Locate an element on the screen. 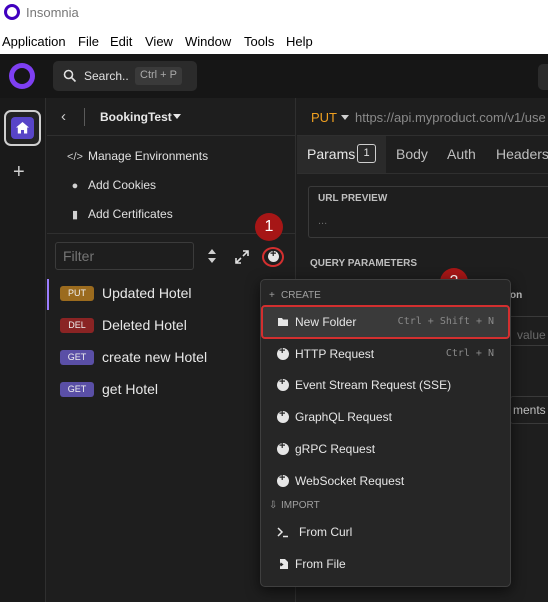 Image resolution: width=548 pixels, height=602 pixels. search-button: Search.. Ctrl + P is located at coordinates (125, 76).